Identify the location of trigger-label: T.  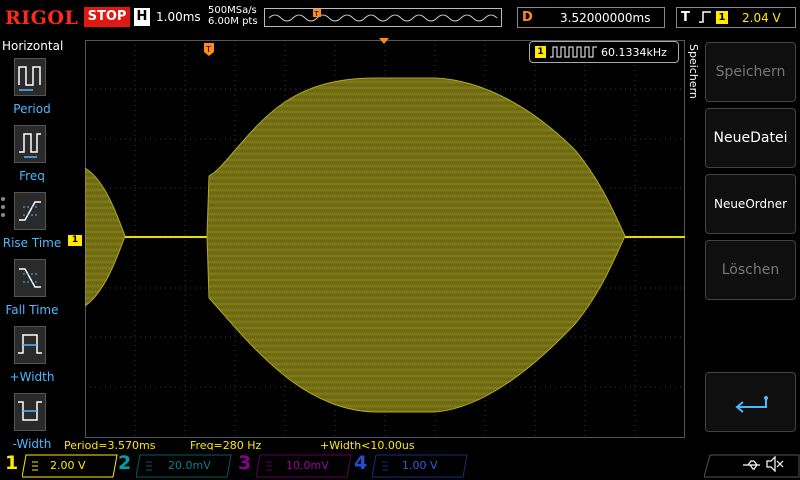
(685, 17).